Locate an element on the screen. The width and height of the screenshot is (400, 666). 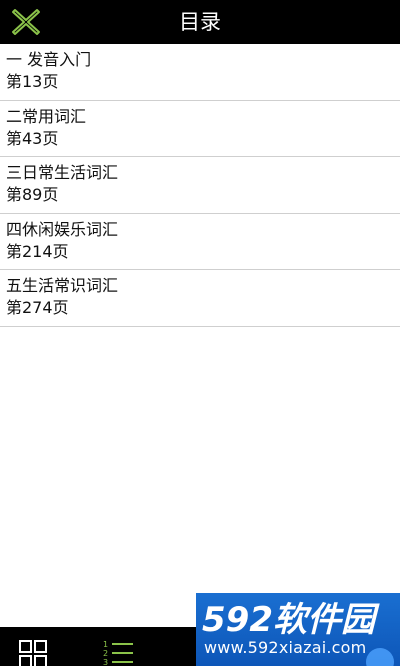
watermark-dot is located at coordinates (380, 657).